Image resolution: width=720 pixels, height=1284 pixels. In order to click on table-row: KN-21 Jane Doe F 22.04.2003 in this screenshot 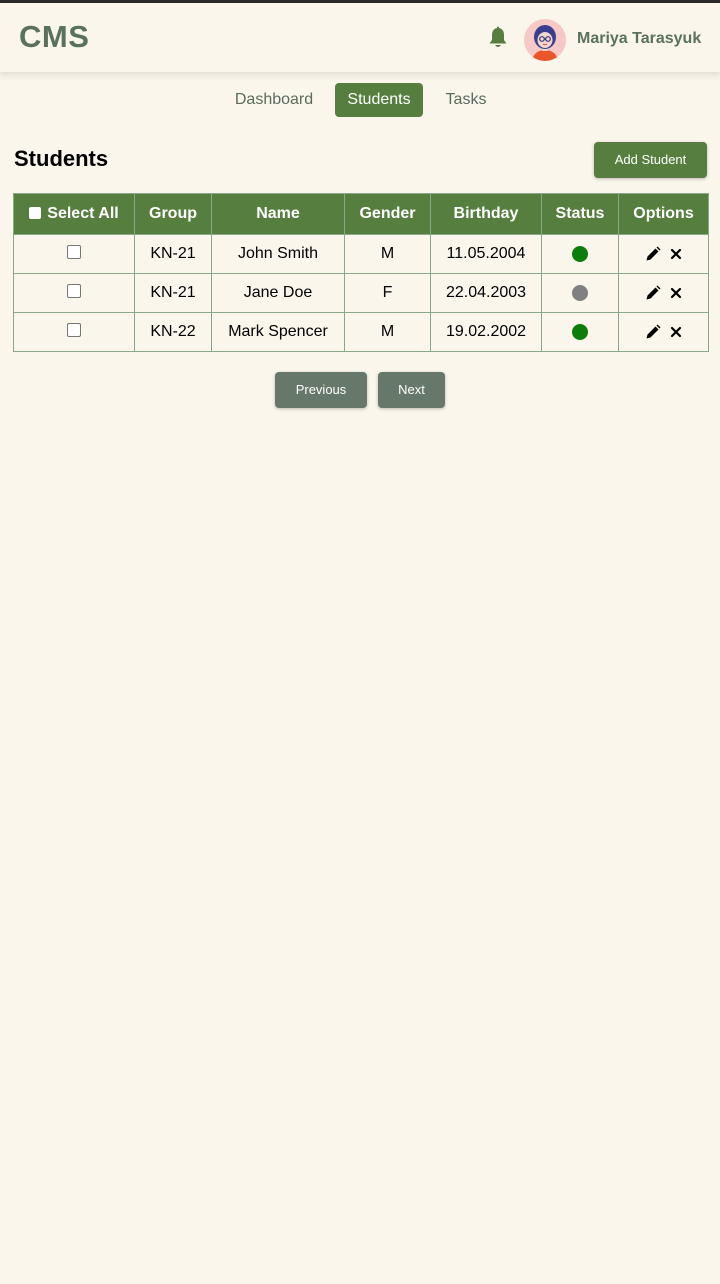, I will do `click(361, 293)`.